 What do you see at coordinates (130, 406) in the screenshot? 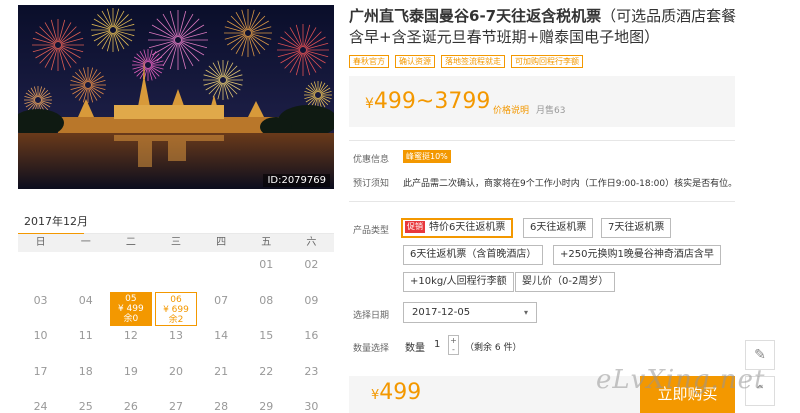
I see `calendar-day: 26` at bounding box center [130, 406].